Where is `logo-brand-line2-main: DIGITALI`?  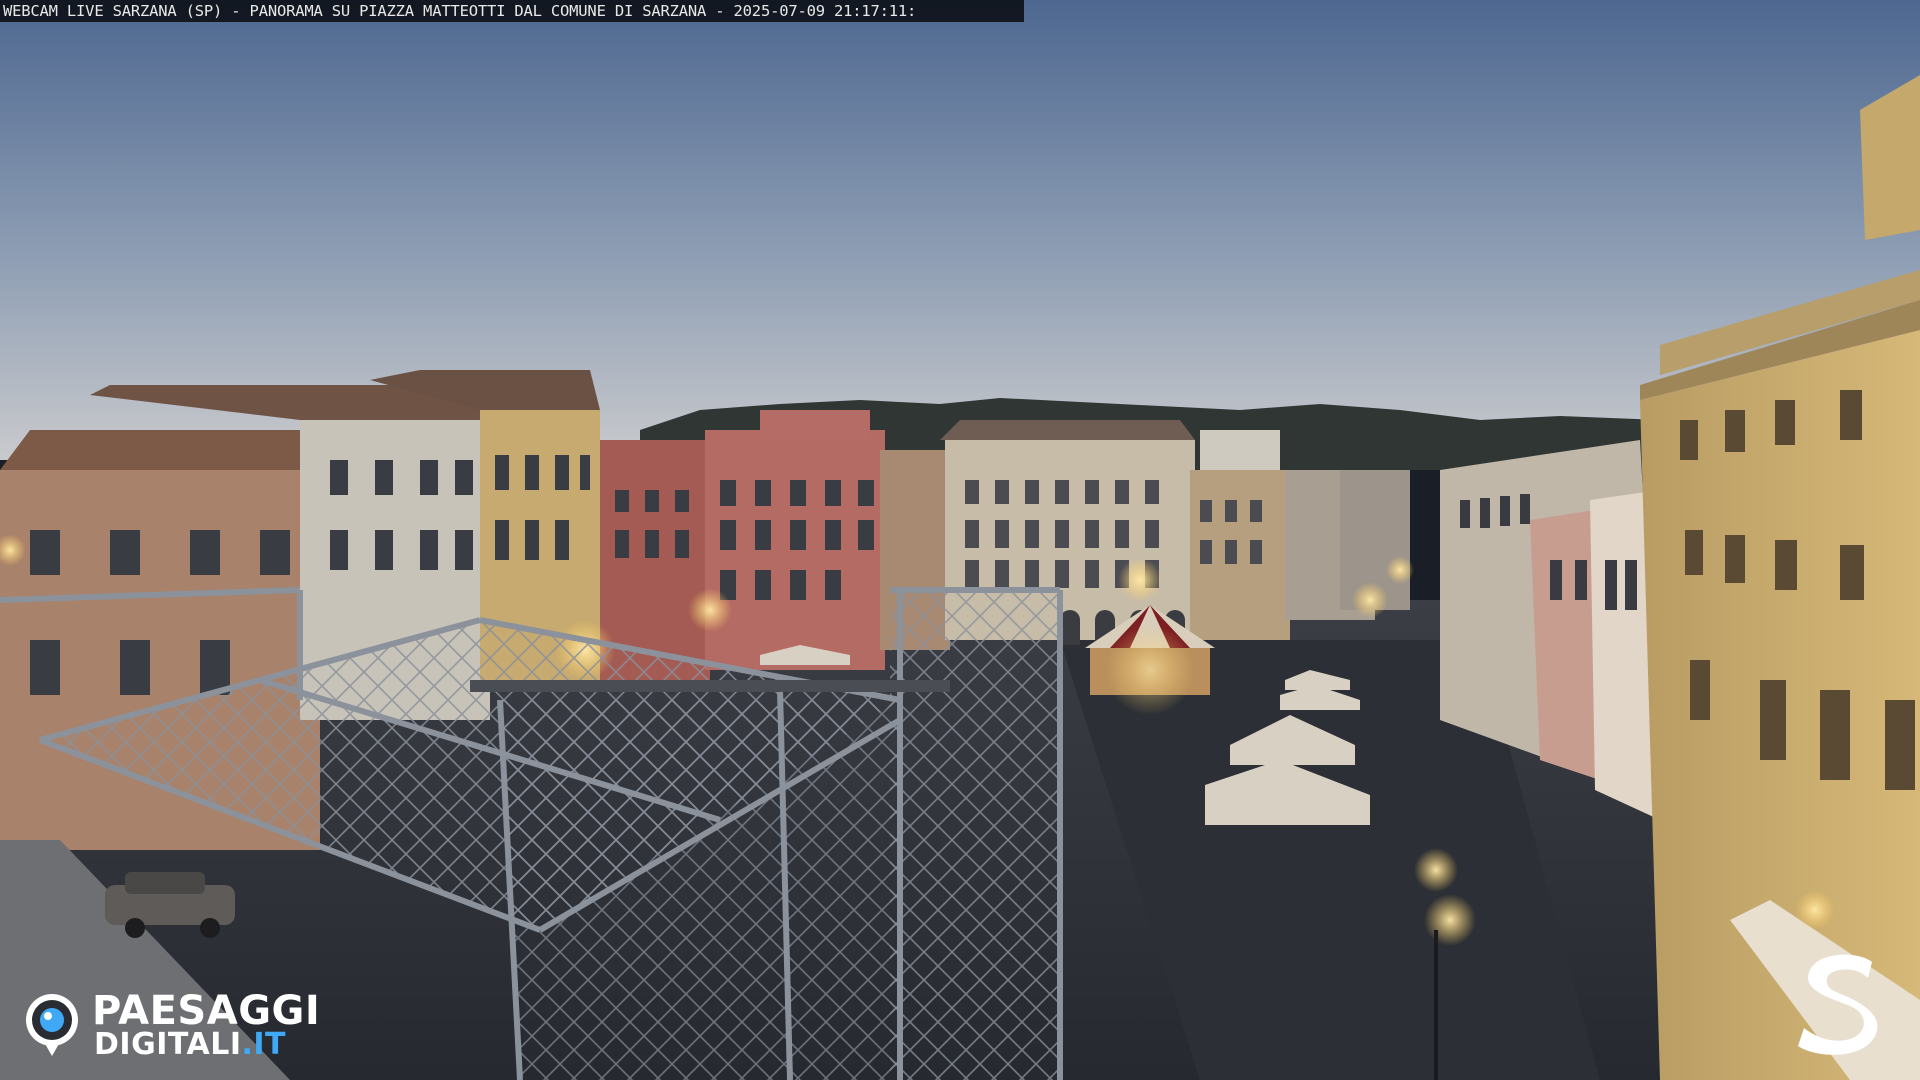 logo-brand-line2-main: DIGITALI is located at coordinates (168, 1044).